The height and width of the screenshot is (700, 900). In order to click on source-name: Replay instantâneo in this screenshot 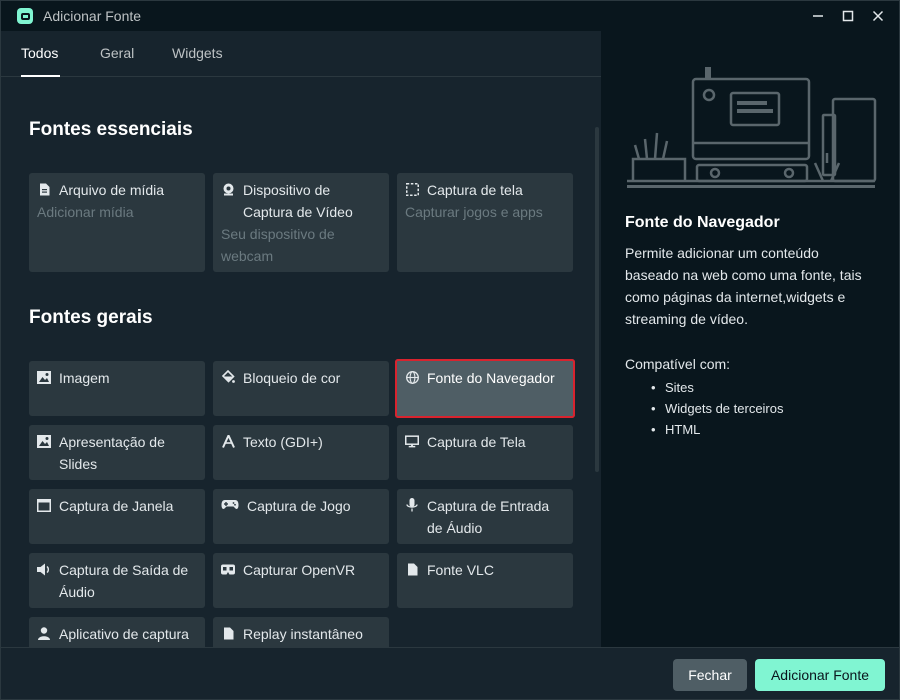, I will do `click(303, 634)`.